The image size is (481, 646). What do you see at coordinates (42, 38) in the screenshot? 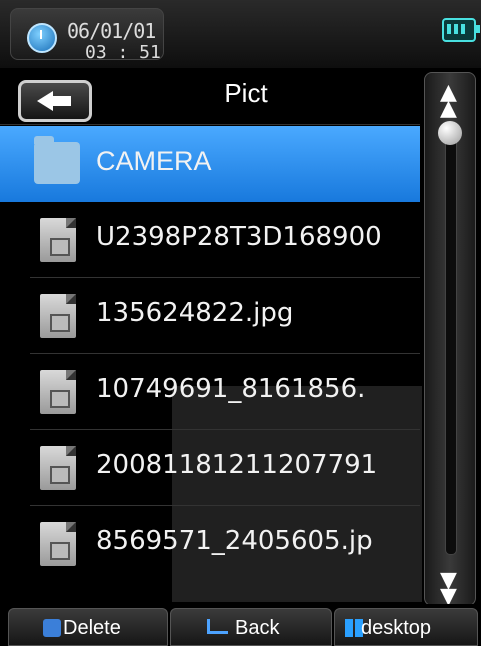
I see `clock-icon` at bounding box center [42, 38].